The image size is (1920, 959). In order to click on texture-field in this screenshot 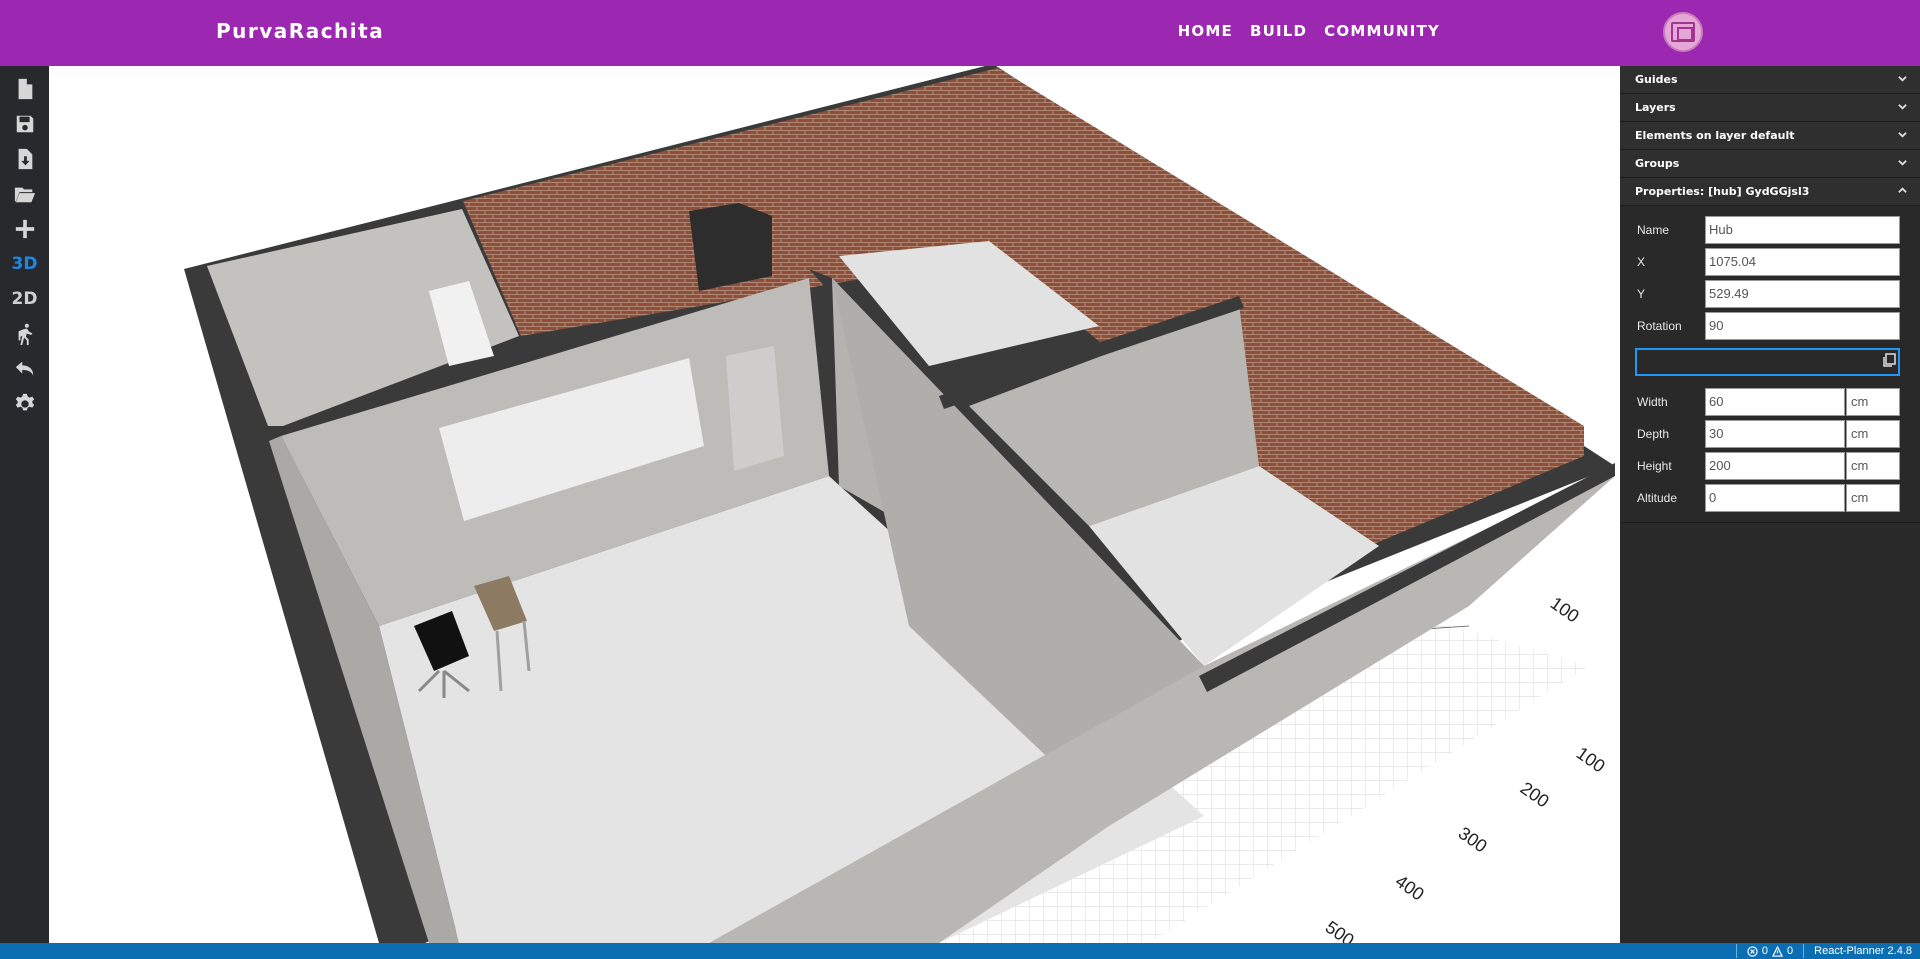, I will do `click(1770, 362)`.